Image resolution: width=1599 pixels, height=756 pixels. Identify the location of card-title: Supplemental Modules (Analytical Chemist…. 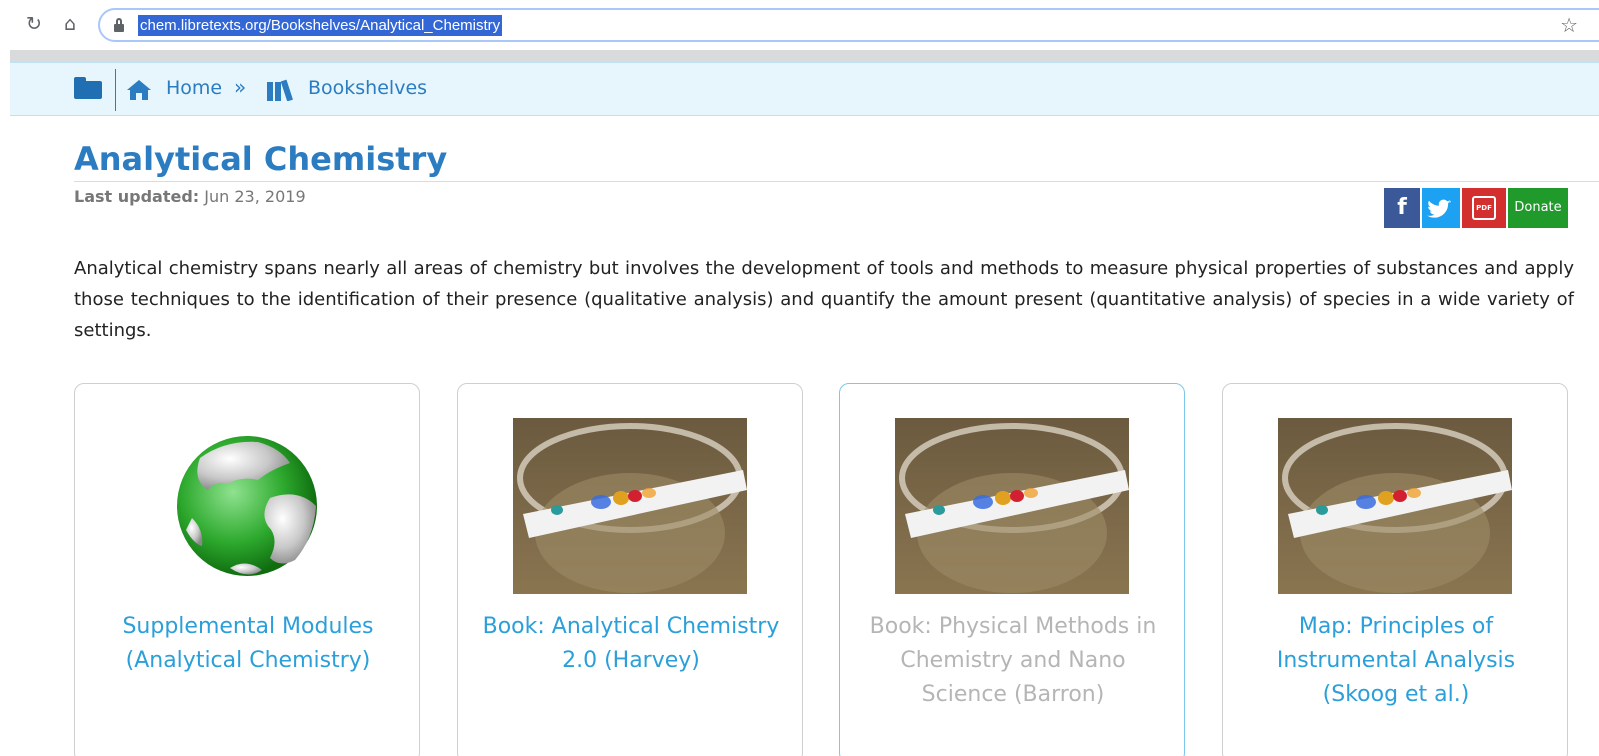
(248, 644).